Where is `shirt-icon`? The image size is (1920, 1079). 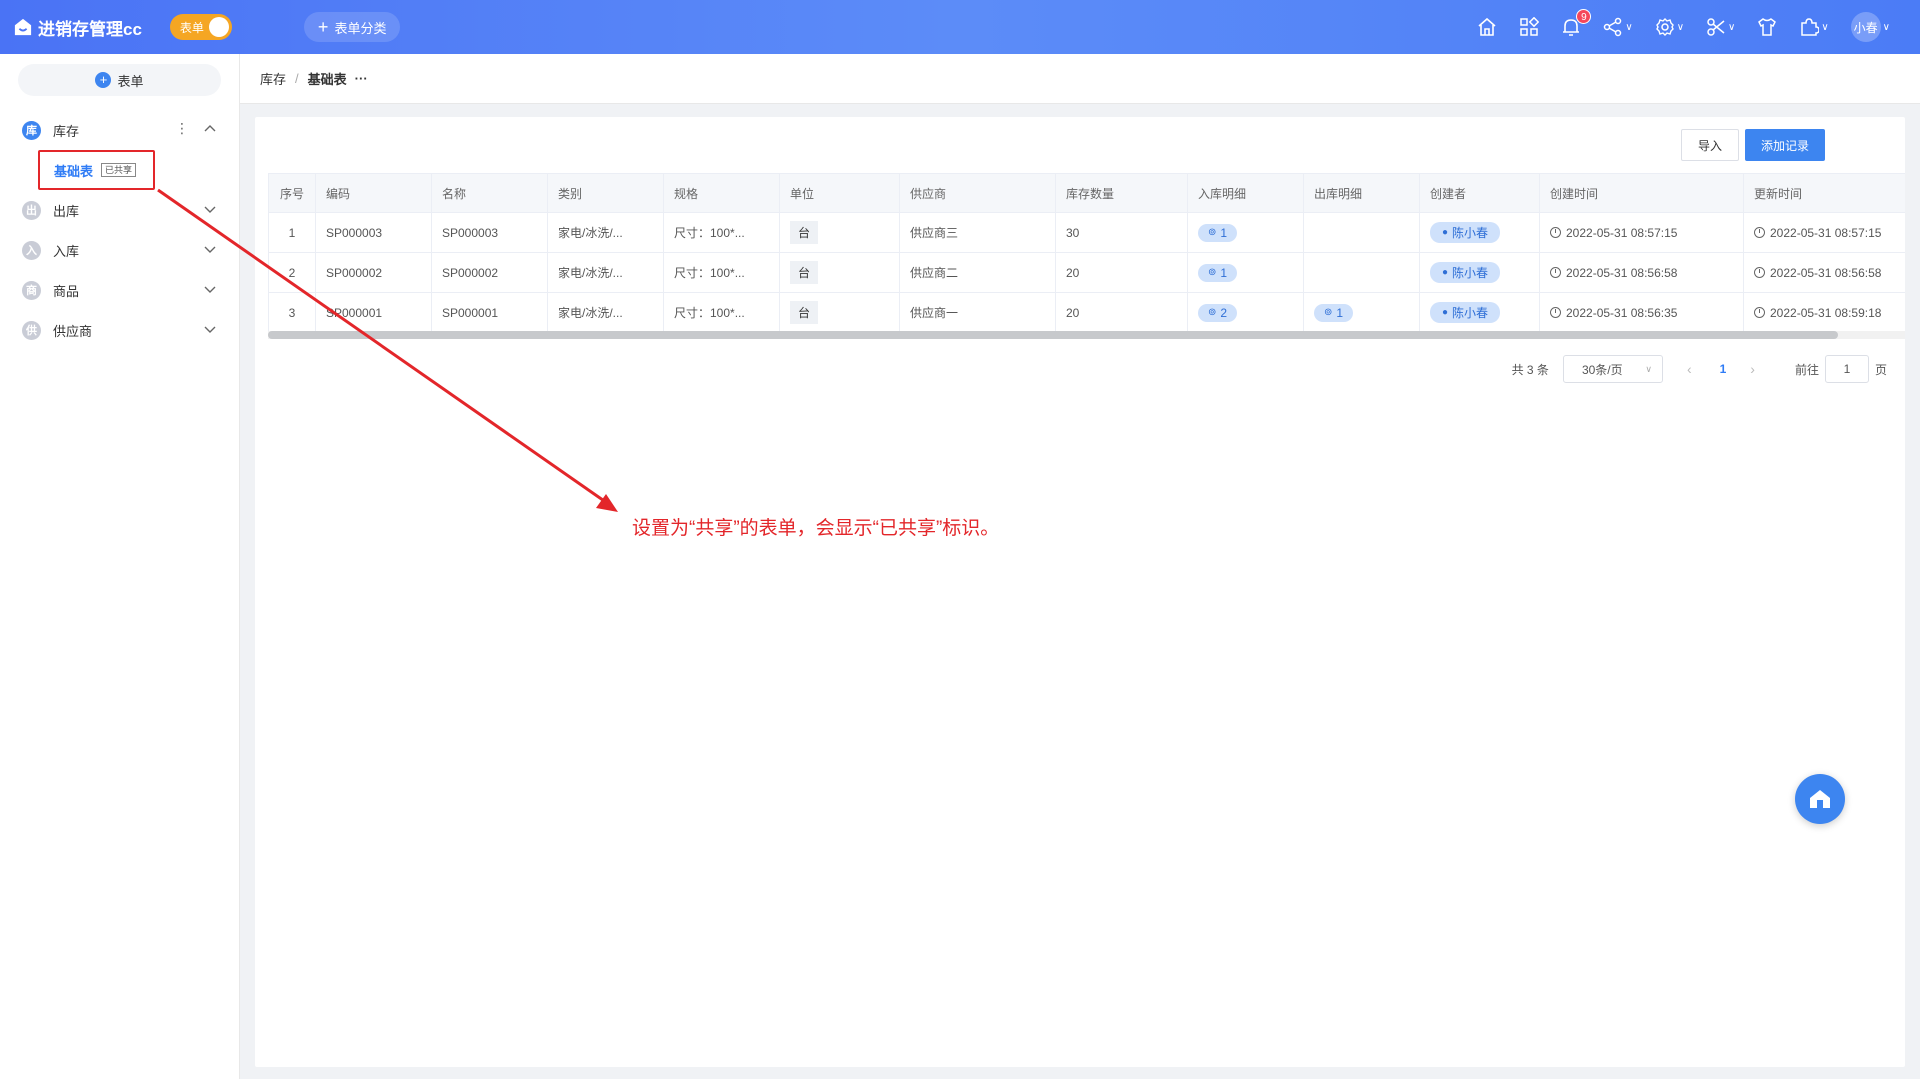
shirt-icon is located at coordinates (1767, 27).